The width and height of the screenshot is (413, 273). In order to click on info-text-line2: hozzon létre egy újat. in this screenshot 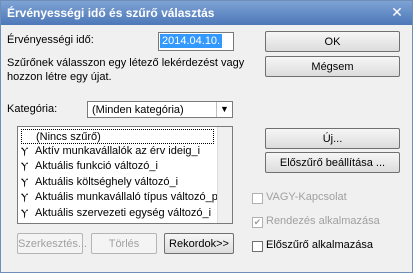, I will do `click(59, 77)`.